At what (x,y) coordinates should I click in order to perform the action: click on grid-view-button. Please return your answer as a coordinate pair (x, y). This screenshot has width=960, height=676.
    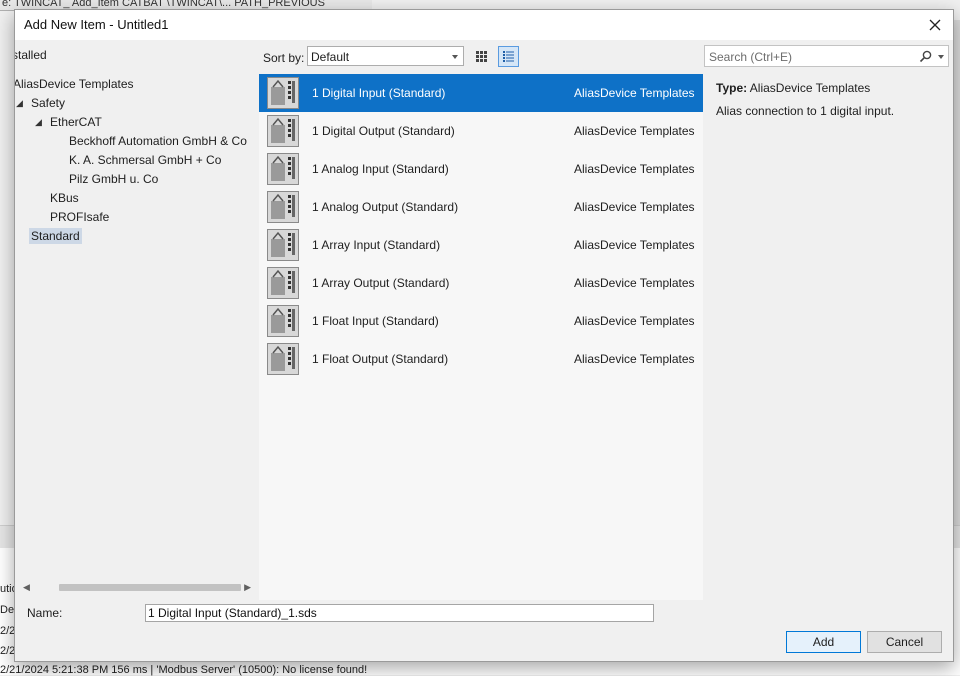
    Looking at the image, I should click on (481, 56).